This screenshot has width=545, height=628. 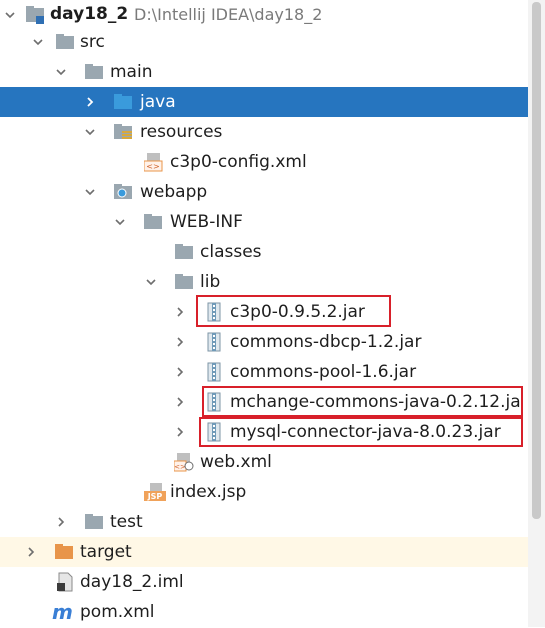 What do you see at coordinates (123, 132) in the screenshot?
I see `resources-folder-icon` at bounding box center [123, 132].